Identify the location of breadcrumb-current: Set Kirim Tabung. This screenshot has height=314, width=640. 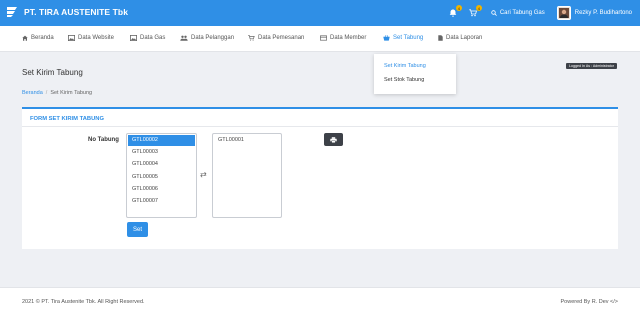
(71, 93).